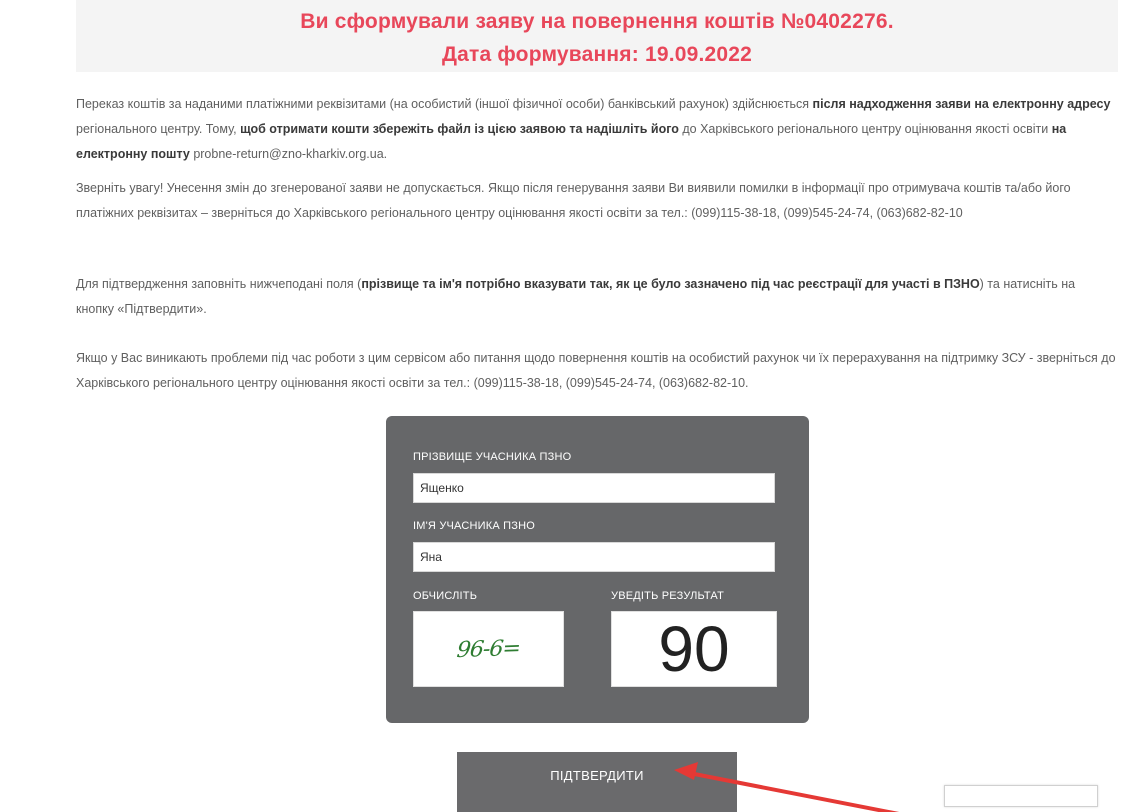 The image size is (1121, 812). I want to click on captcha-image: 96-6=, so click(488, 649).